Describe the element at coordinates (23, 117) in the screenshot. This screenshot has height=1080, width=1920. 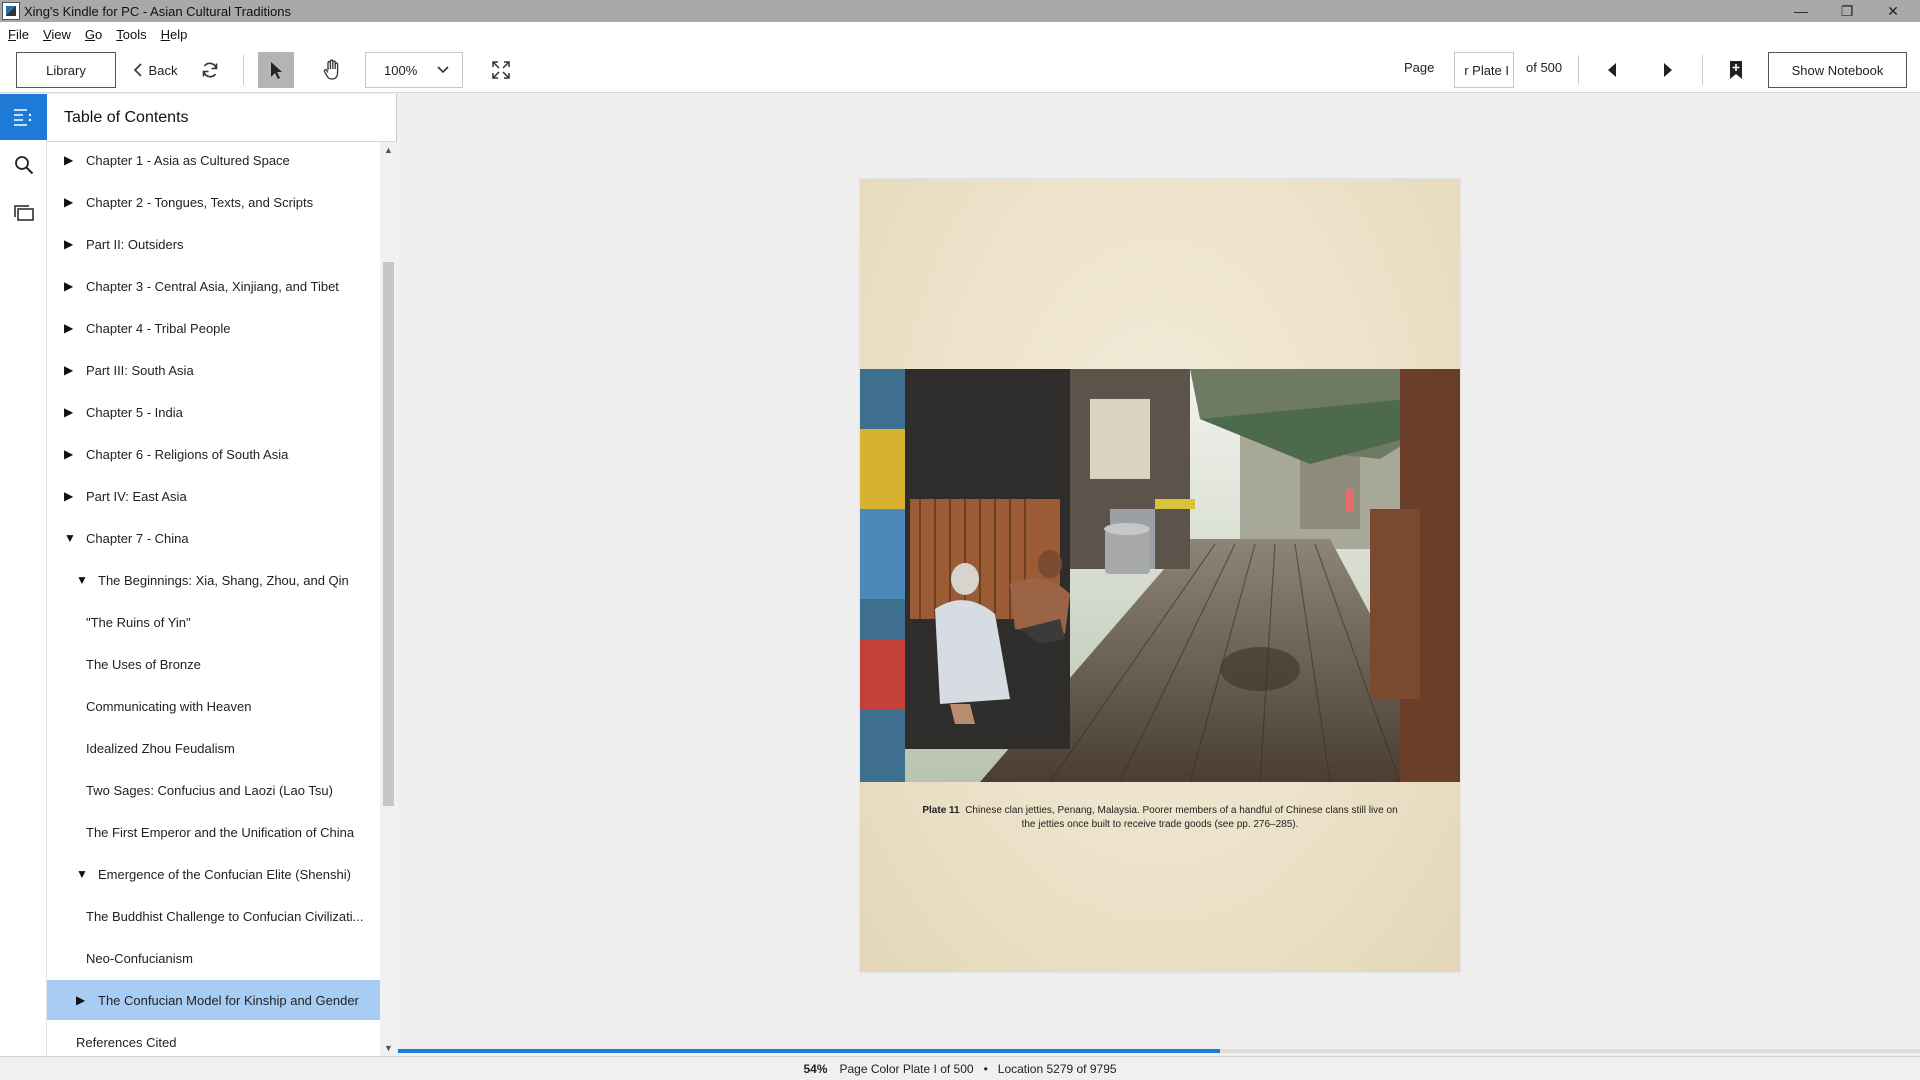
I see `table-of-contents-toggle` at that location.